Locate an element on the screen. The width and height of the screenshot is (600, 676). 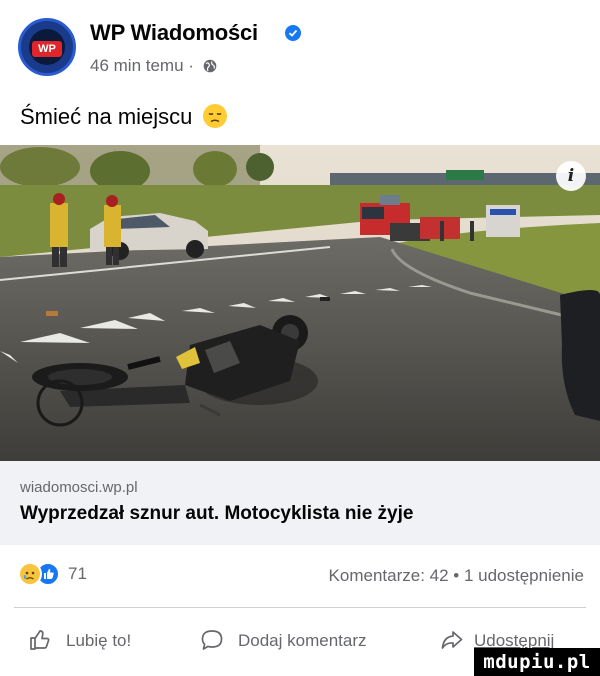
comments-shares-stats: Komentarze: 42 • 1 udostępnienie is located at coordinates (456, 576).